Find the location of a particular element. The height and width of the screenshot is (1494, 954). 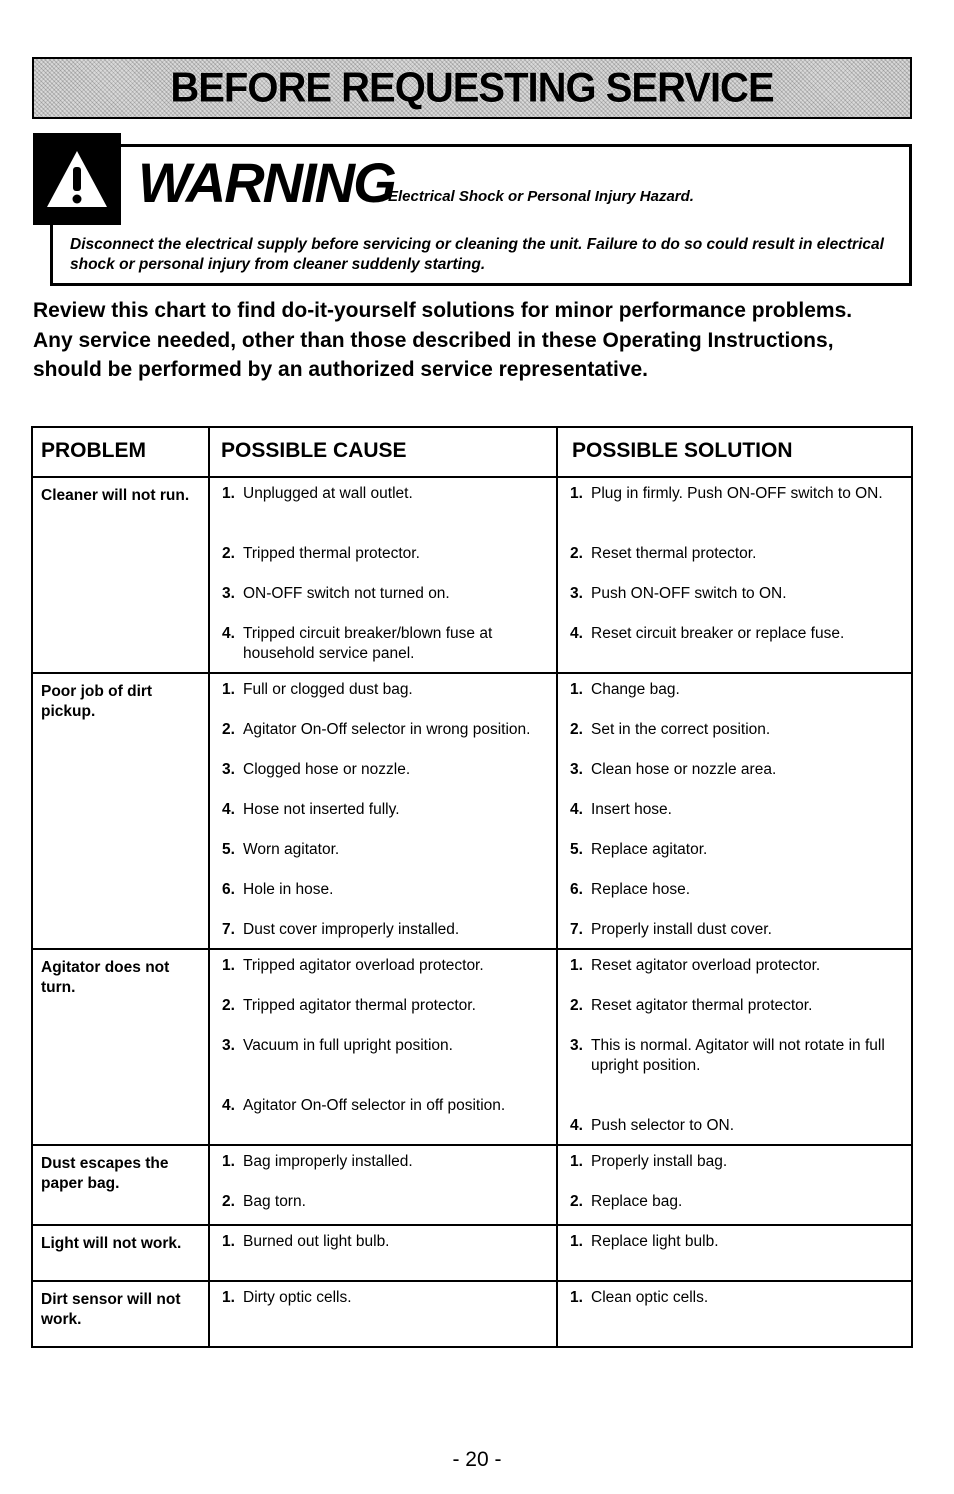

solution-text: Replace agitator. is located at coordinates (649, 849).